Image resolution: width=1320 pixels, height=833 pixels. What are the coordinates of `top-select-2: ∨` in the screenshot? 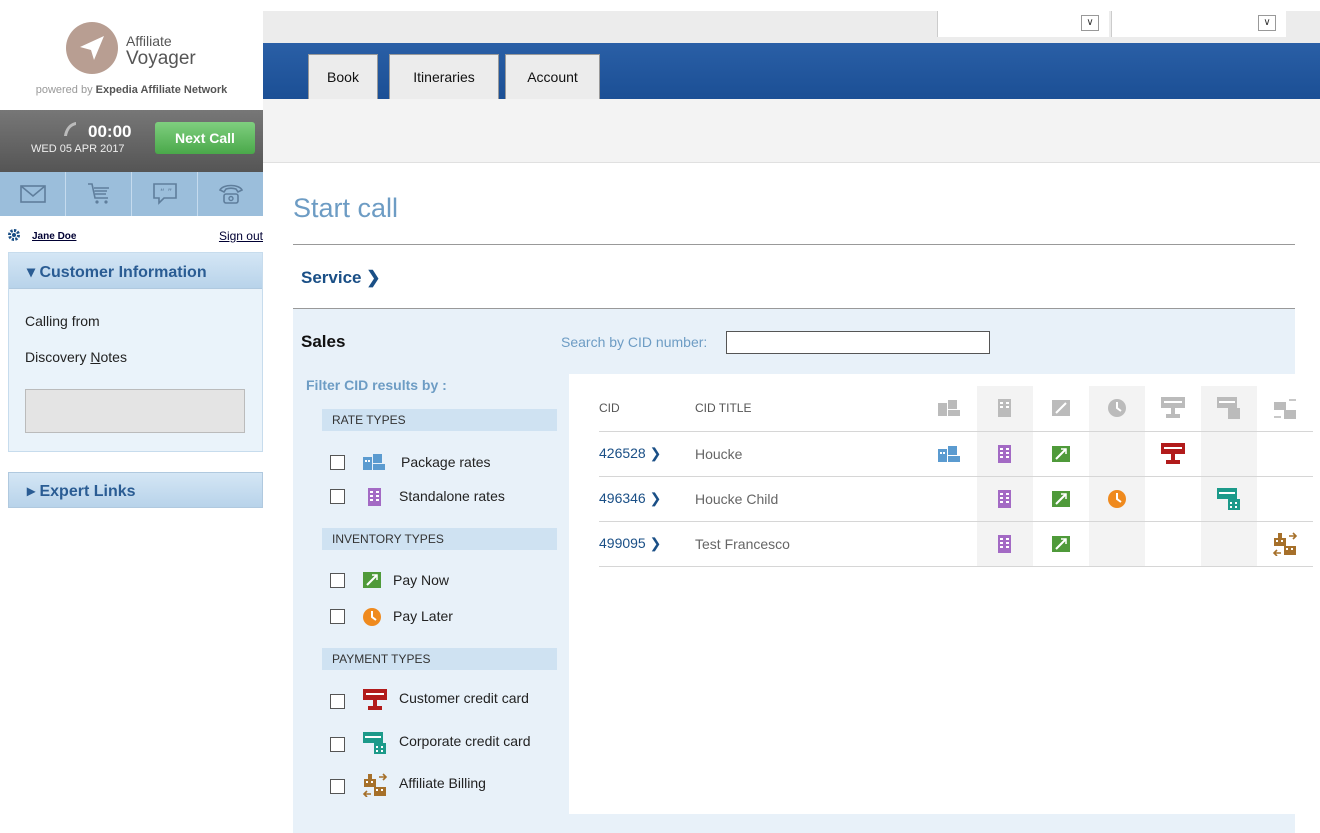 It's located at (1198, 24).